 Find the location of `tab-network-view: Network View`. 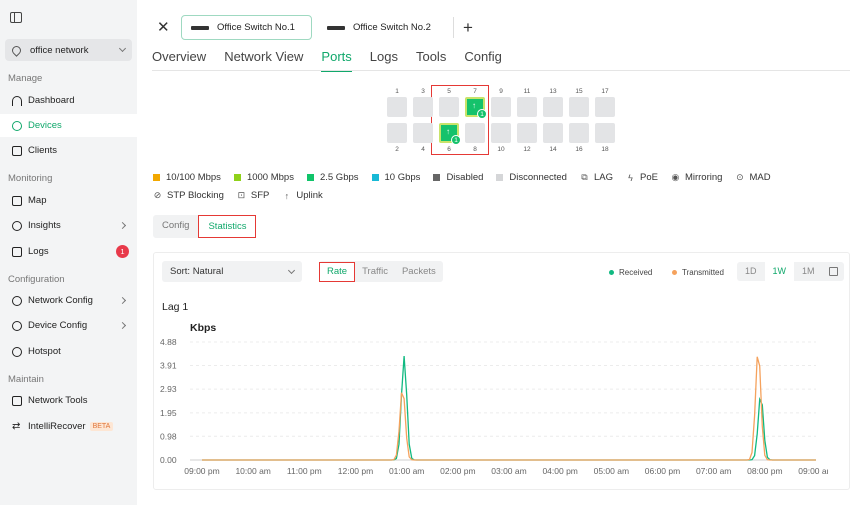

tab-network-view: Network View is located at coordinates (263, 60).